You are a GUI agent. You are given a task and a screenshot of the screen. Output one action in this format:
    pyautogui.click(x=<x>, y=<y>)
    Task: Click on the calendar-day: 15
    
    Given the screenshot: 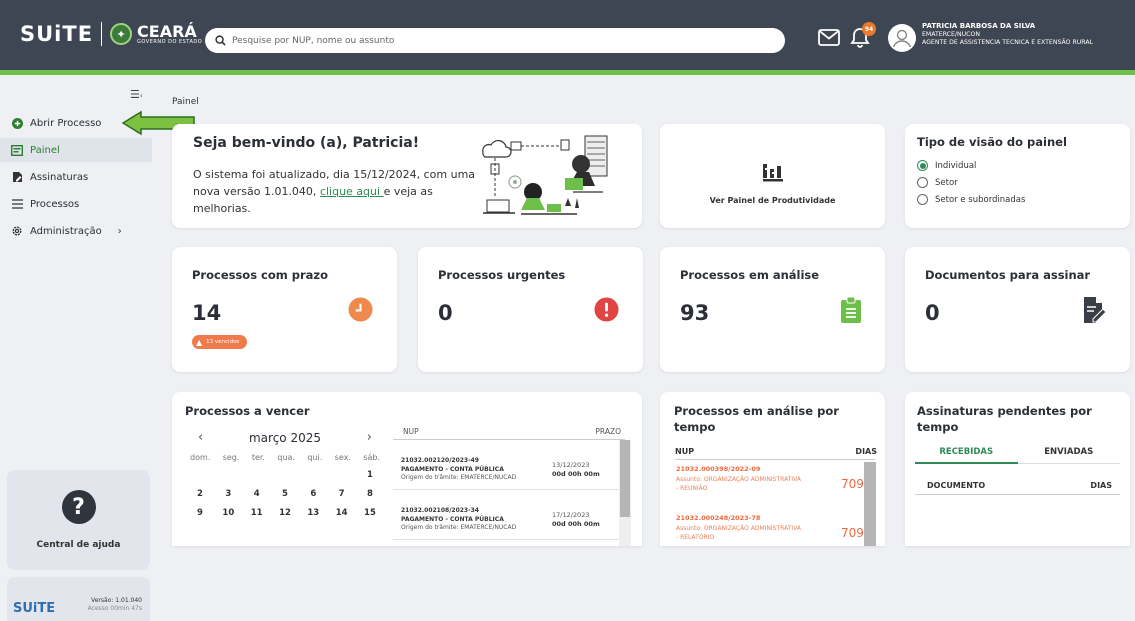 What is the action you would take?
    pyautogui.click(x=370, y=513)
    